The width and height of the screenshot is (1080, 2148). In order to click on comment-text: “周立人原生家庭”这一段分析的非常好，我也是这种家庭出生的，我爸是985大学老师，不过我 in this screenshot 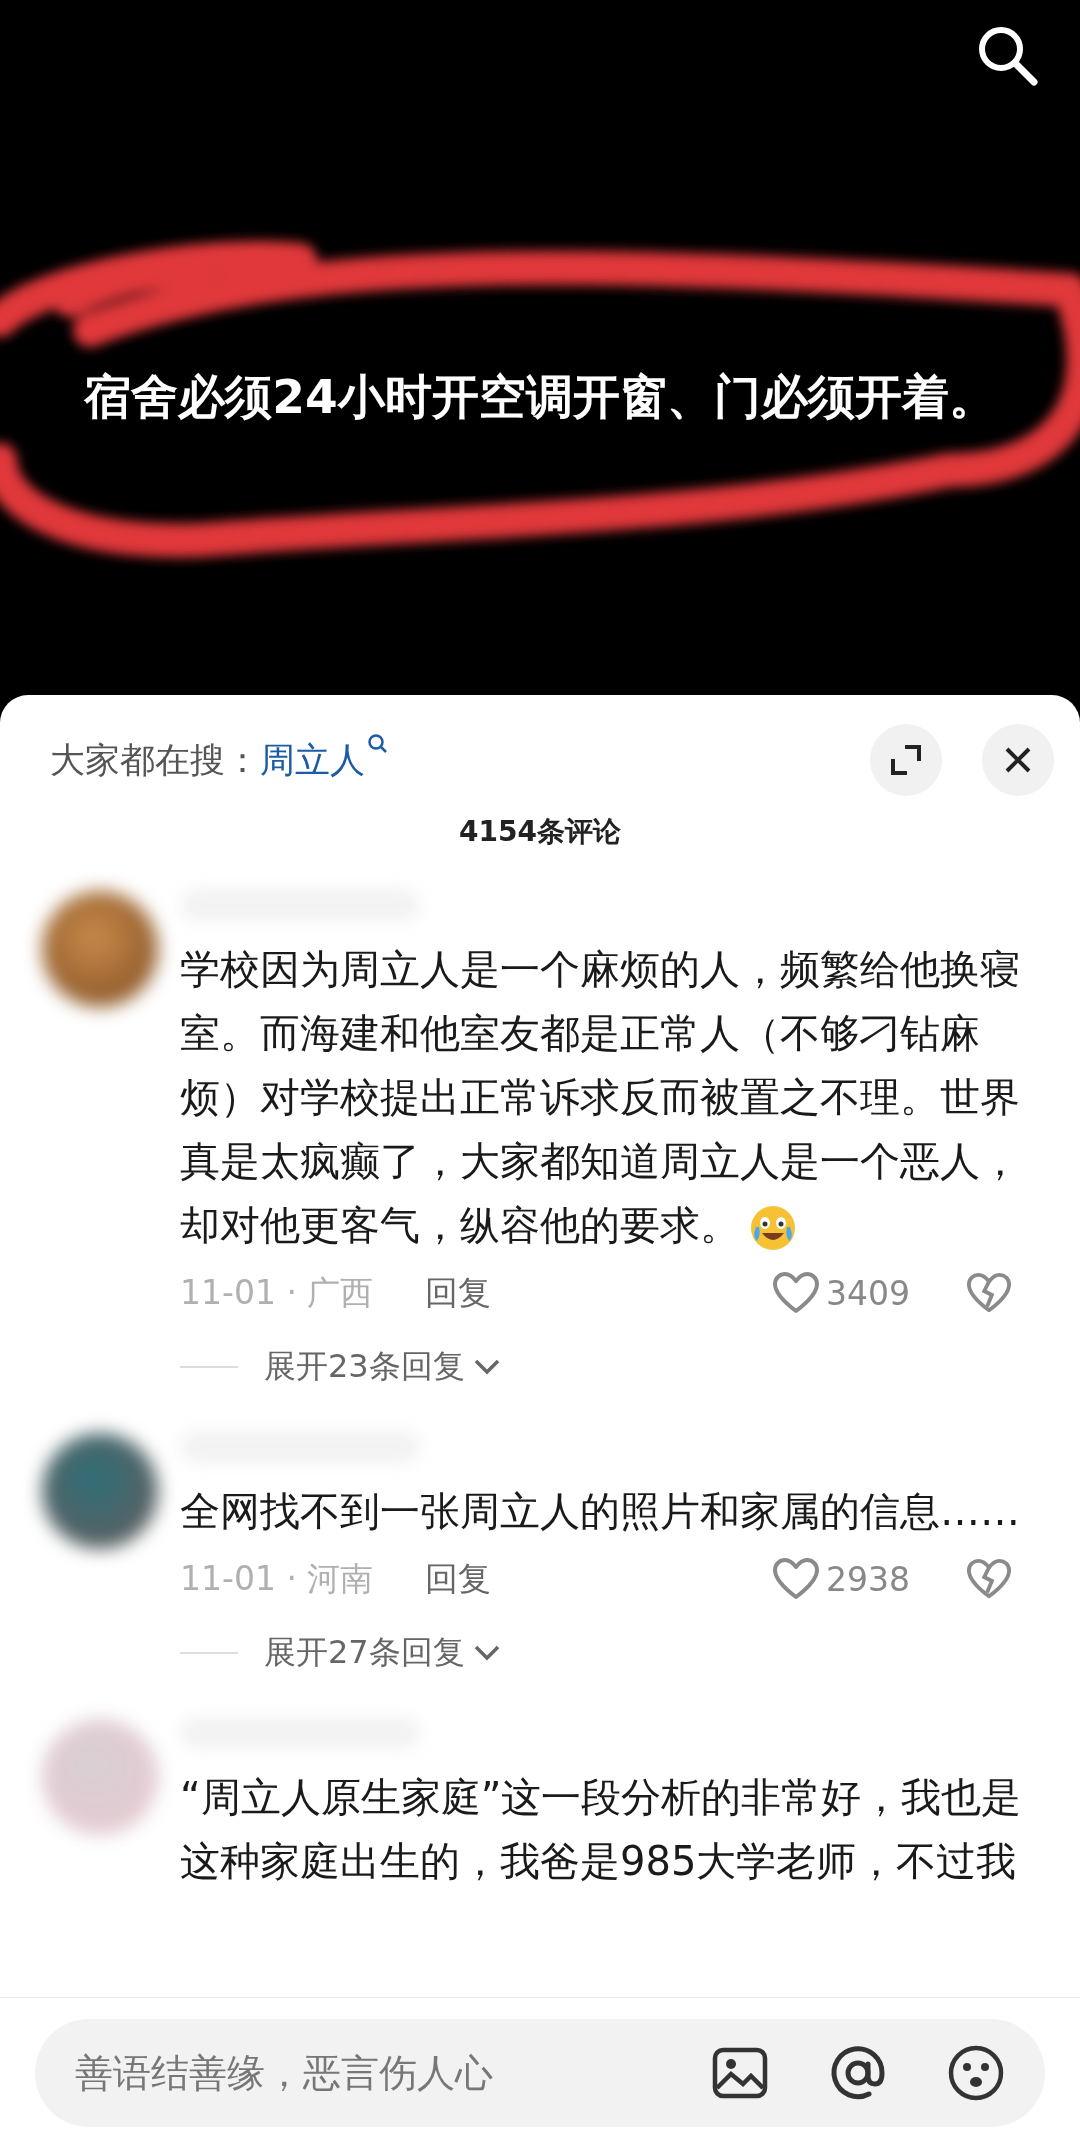, I will do `click(601, 1829)`.